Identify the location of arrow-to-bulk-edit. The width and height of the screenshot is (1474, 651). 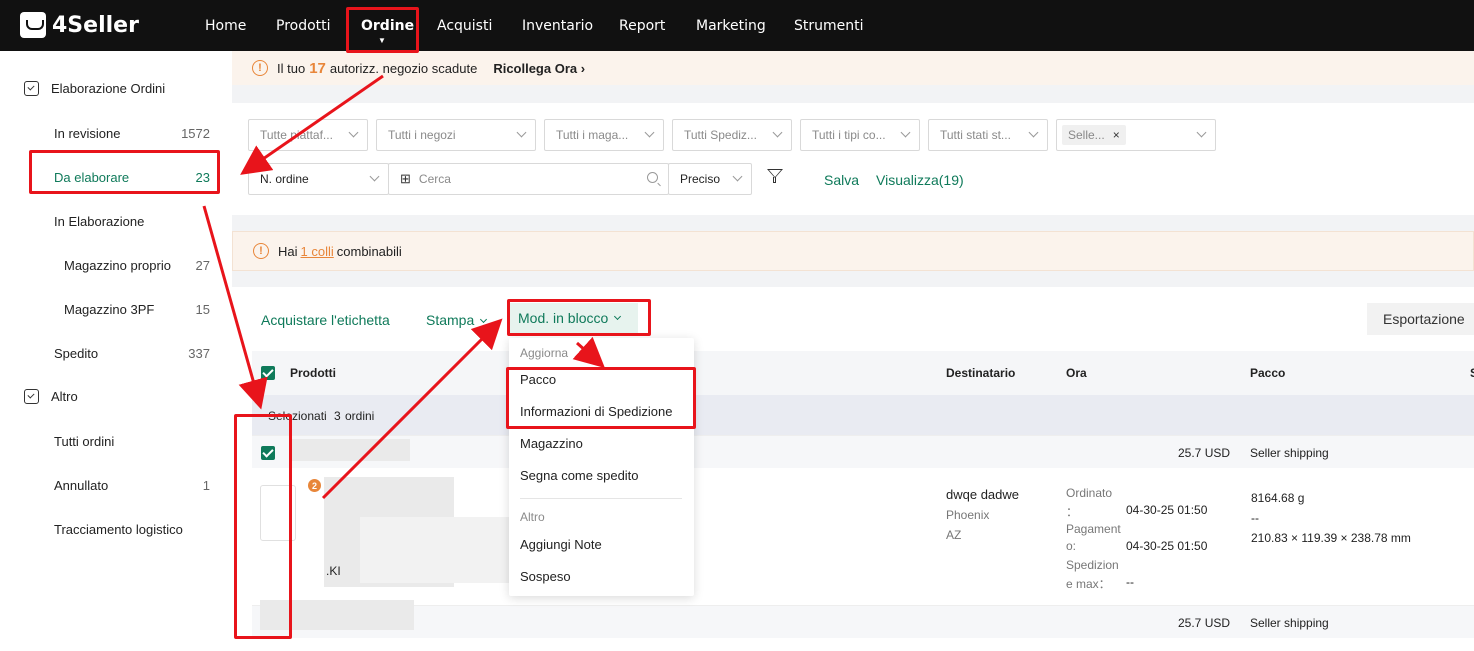
(412, 409).